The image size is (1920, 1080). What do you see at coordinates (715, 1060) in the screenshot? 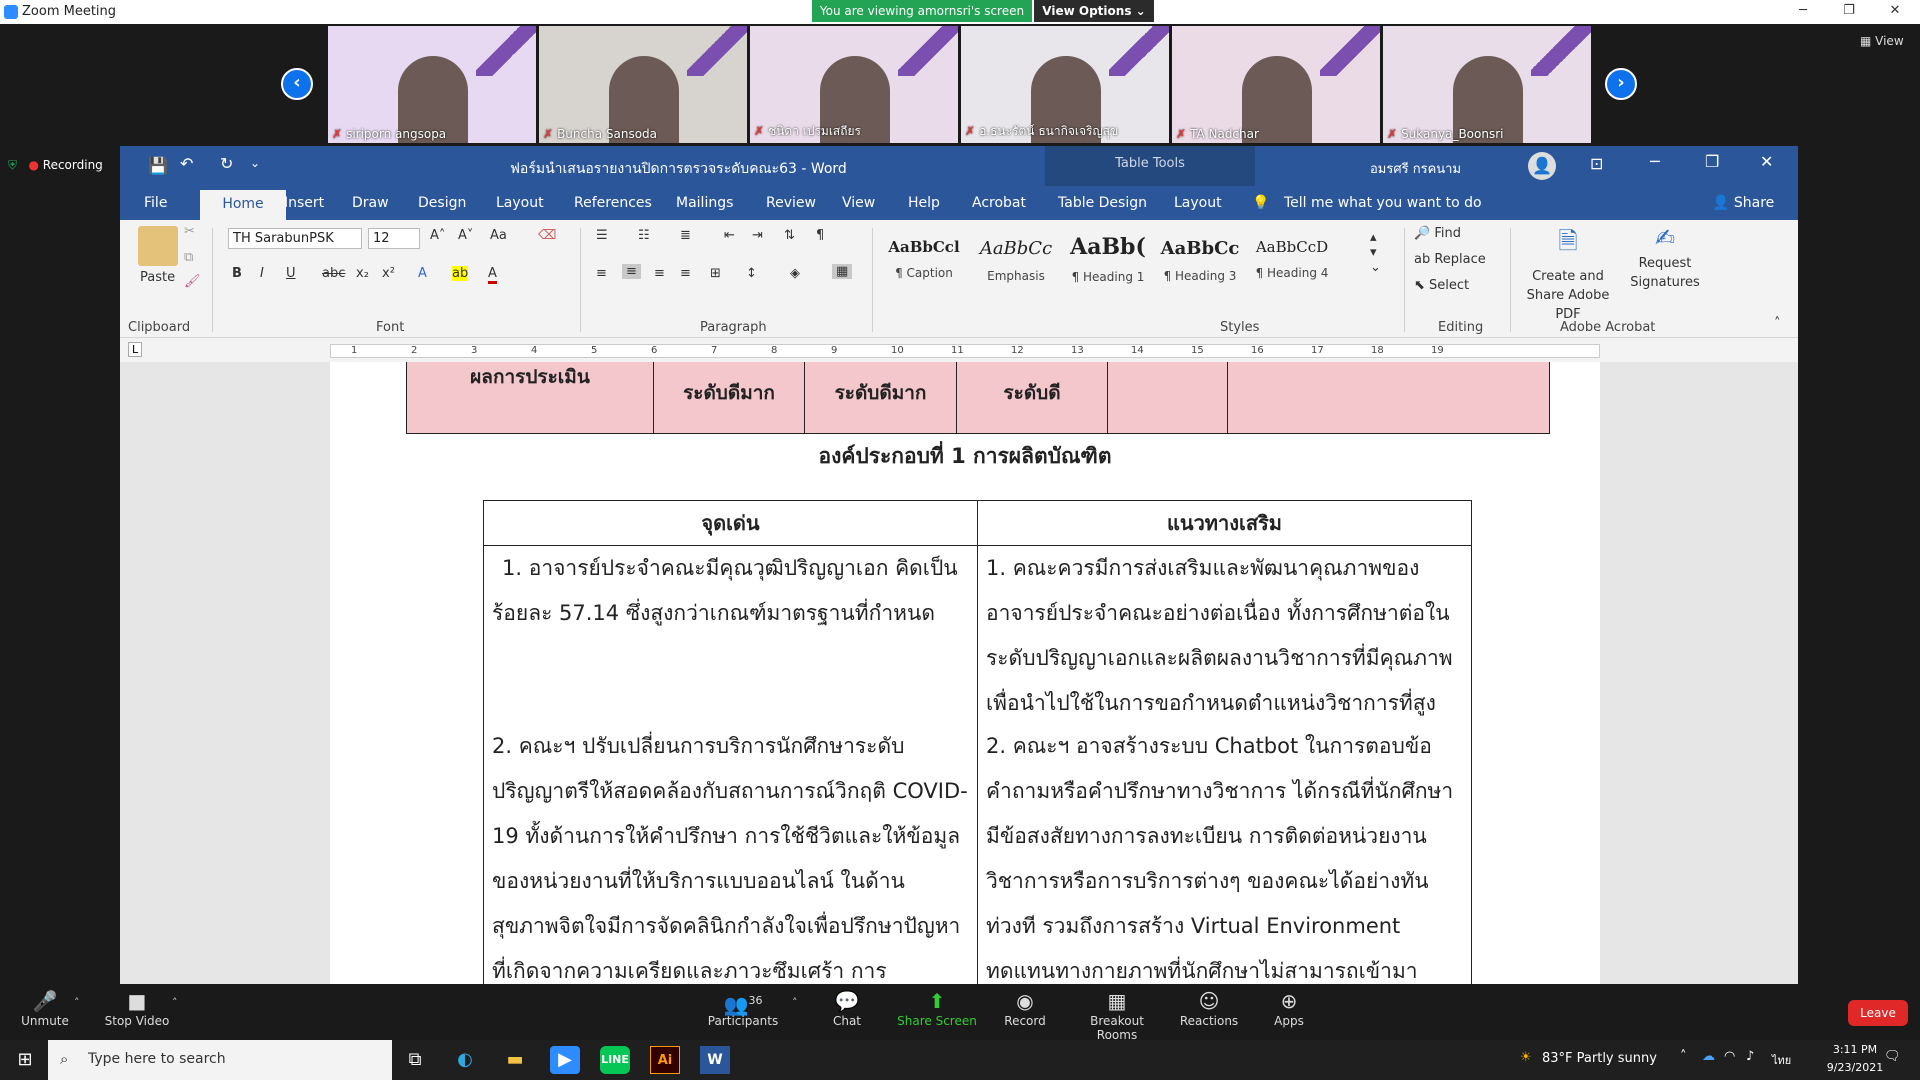
I see `word-taskbar-icon: W` at bounding box center [715, 1060].